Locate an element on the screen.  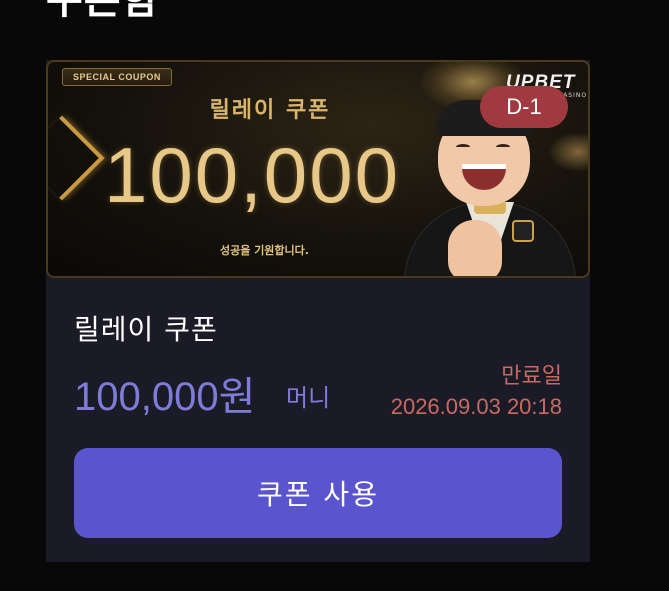
banner-subtitle: 릴레이 쿠폰 is located at coordinates (270, 110).